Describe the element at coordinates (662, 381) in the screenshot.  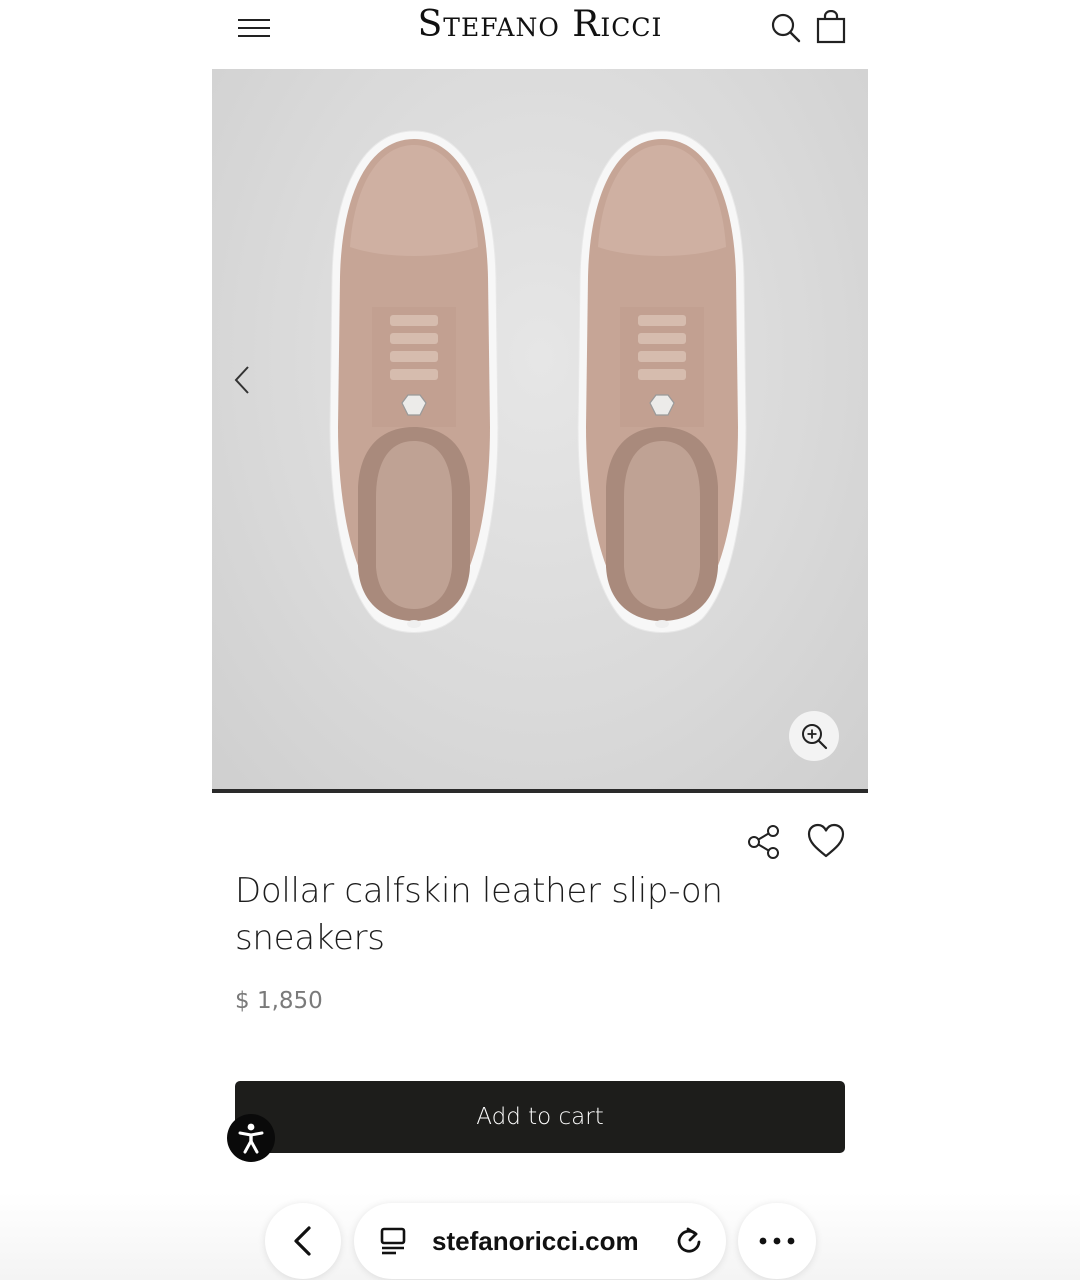
I see `product-image-right-shoe` at that location.